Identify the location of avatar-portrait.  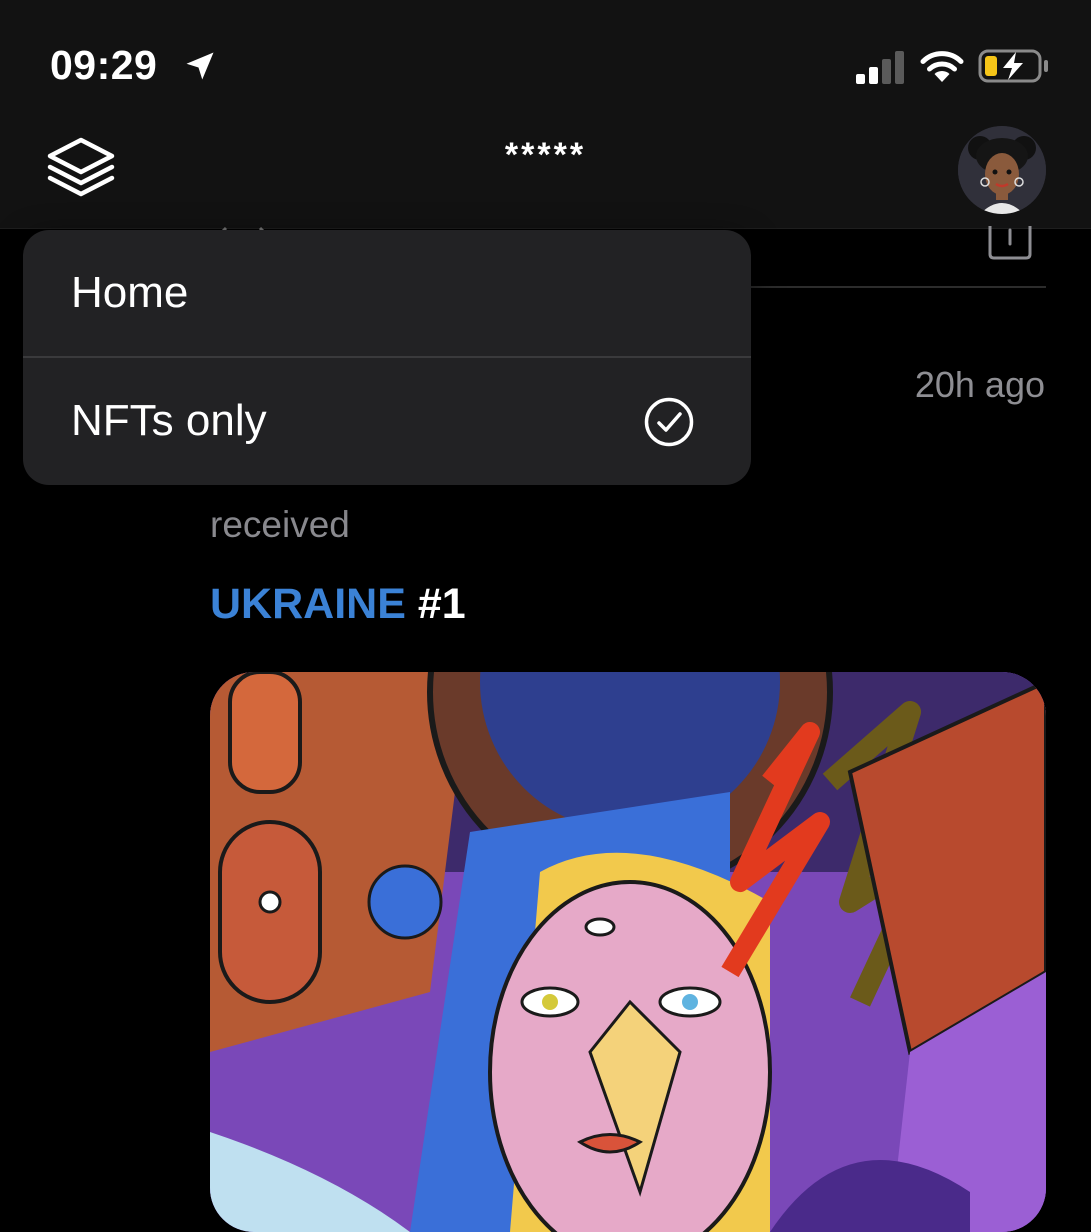
(1002, 170).